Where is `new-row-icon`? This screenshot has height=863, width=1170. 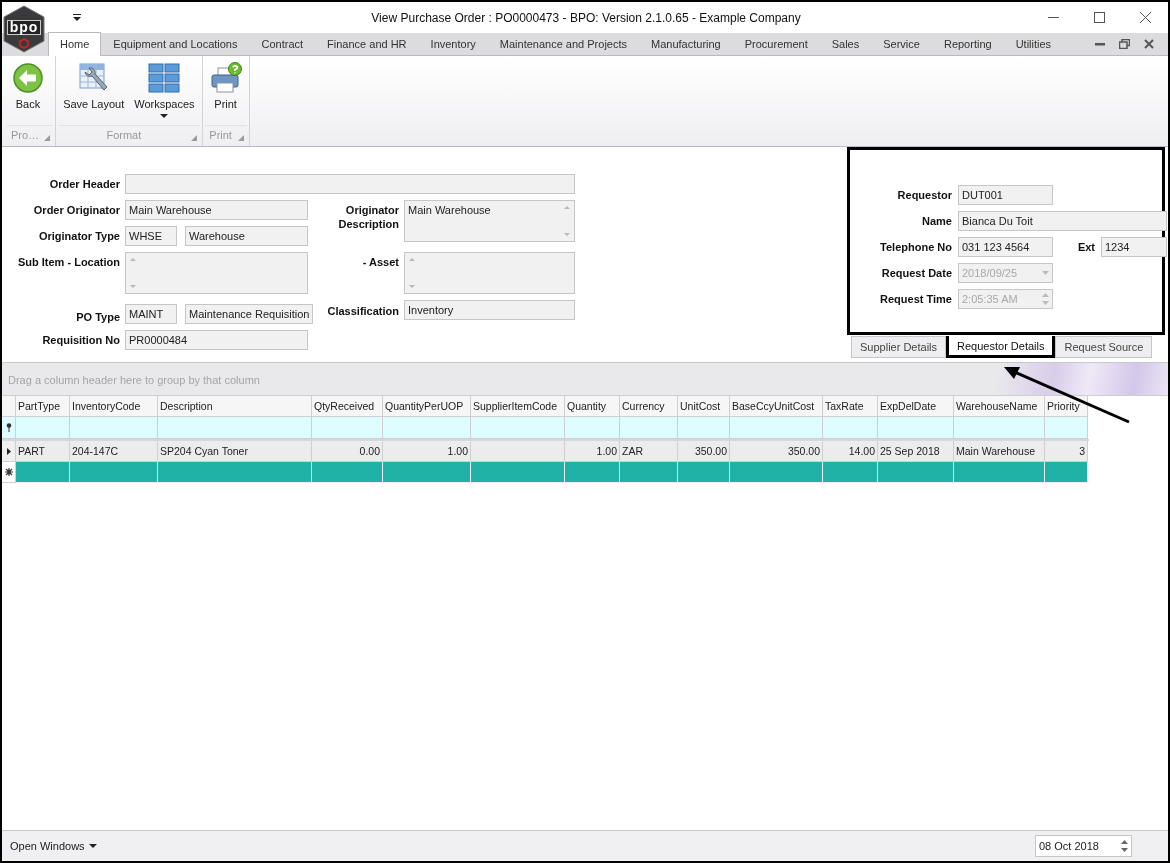 new-row-icon is located at coordinates (8, 472).